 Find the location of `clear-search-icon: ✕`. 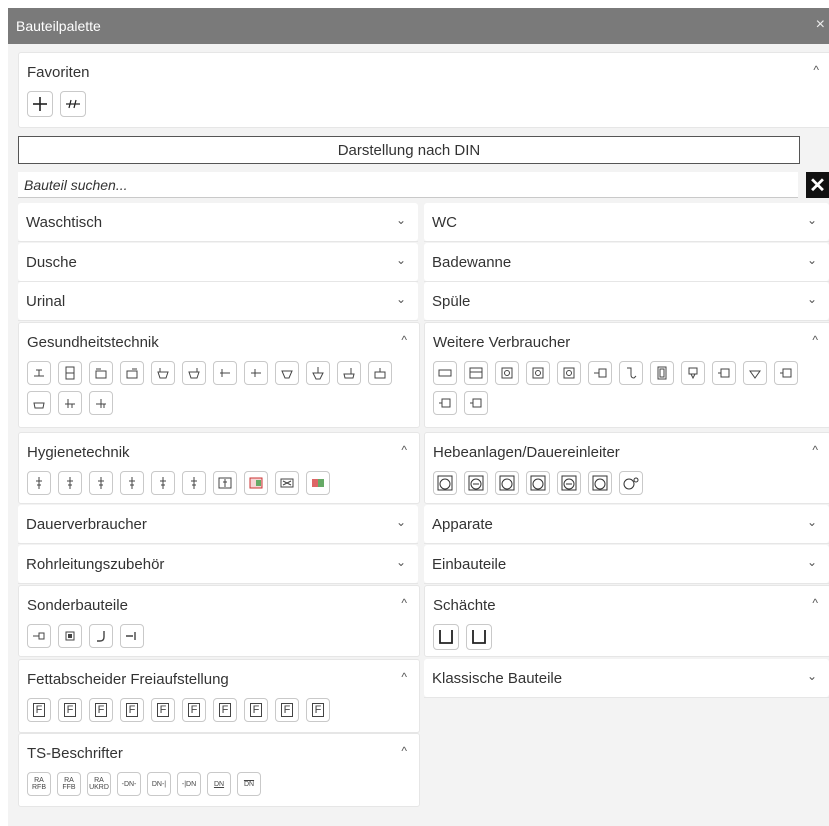

clear-search-icon: ✕ is located at coordinates (817, 185).